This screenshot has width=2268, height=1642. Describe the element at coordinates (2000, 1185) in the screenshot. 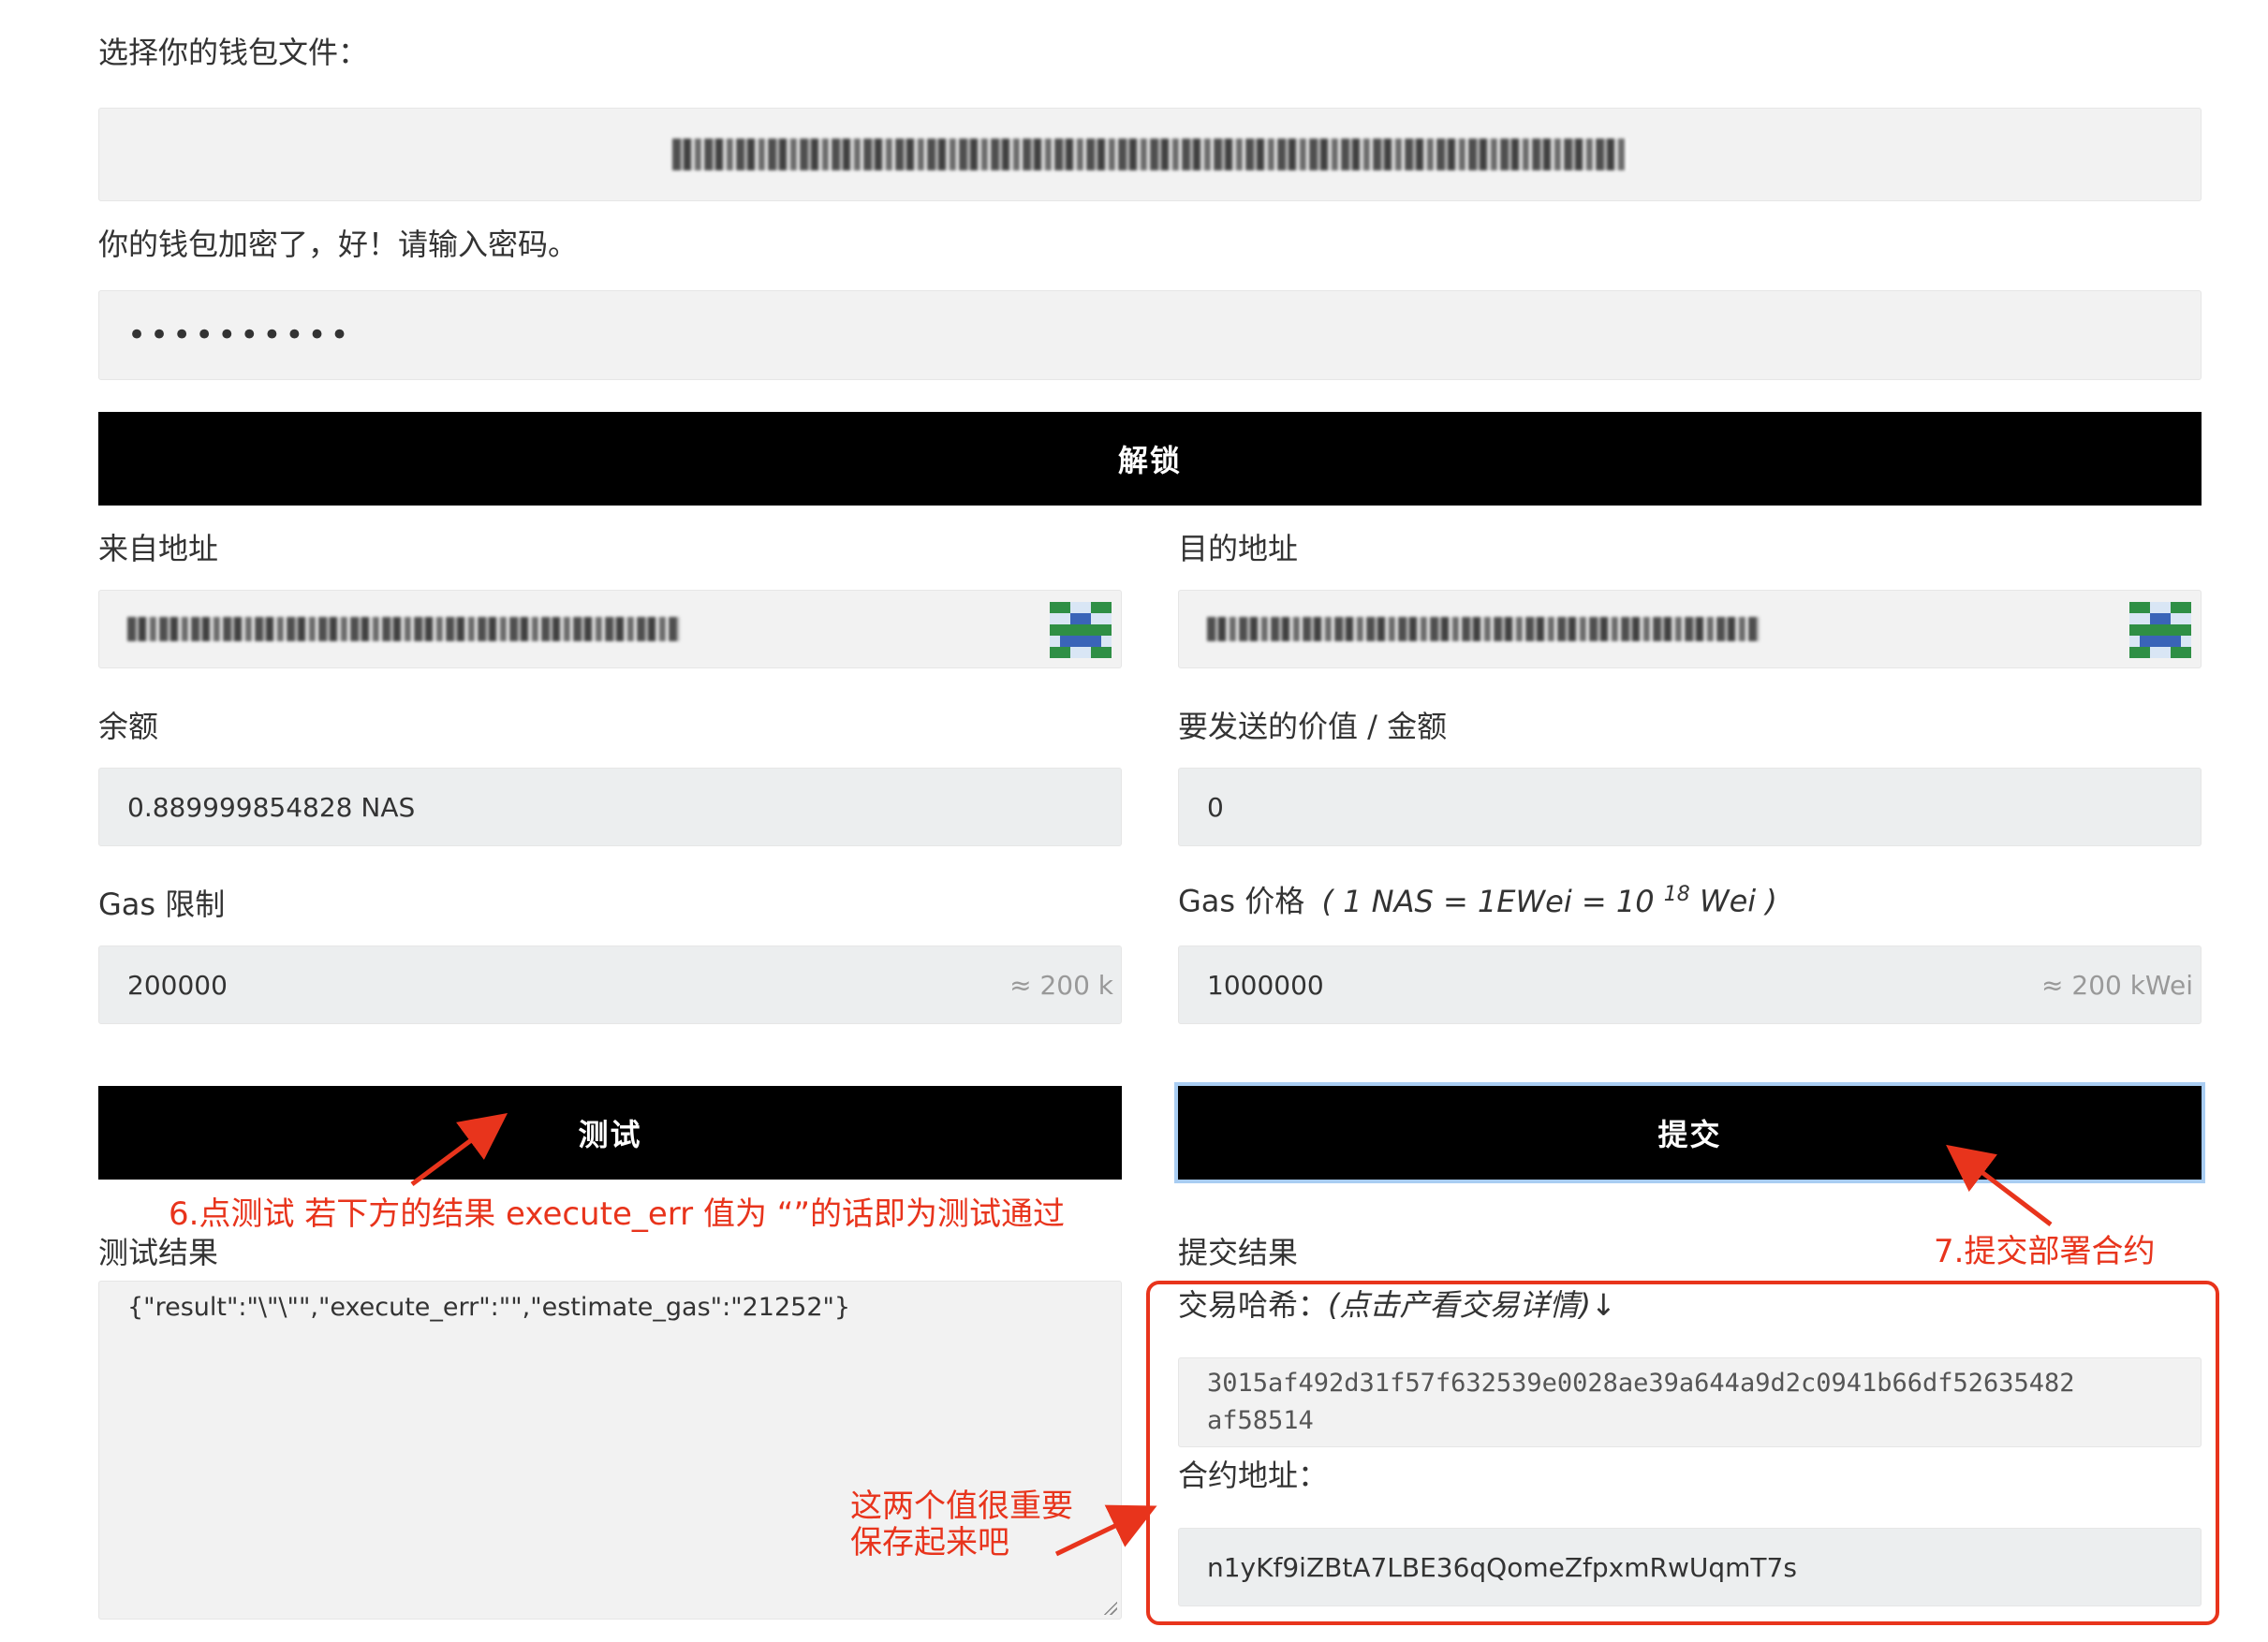

I see `arrow-to-submit-button` at that location.